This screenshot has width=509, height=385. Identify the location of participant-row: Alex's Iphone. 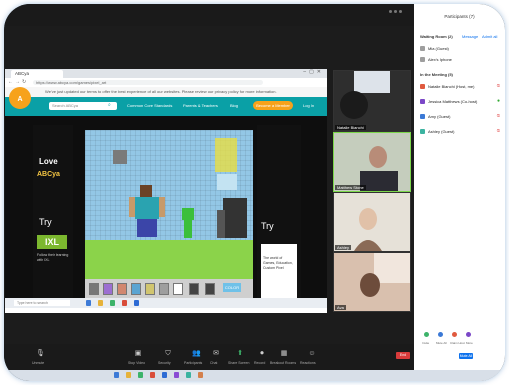
(460, 59).